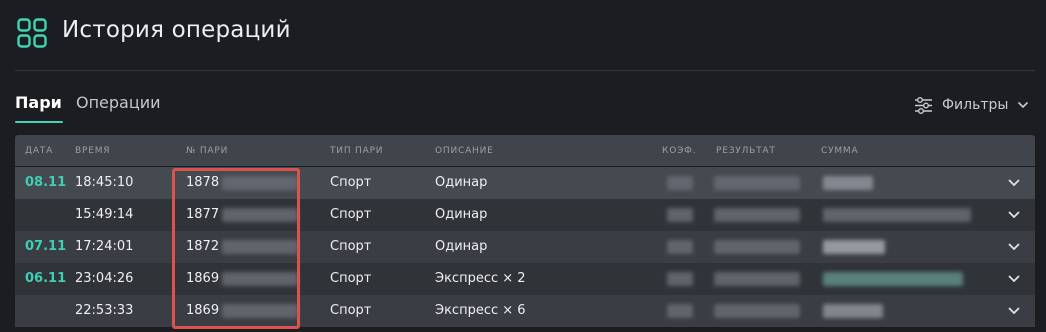 The image size is (1046, 332). I want to click on filters-button: Фильтры, so click(971, 105).